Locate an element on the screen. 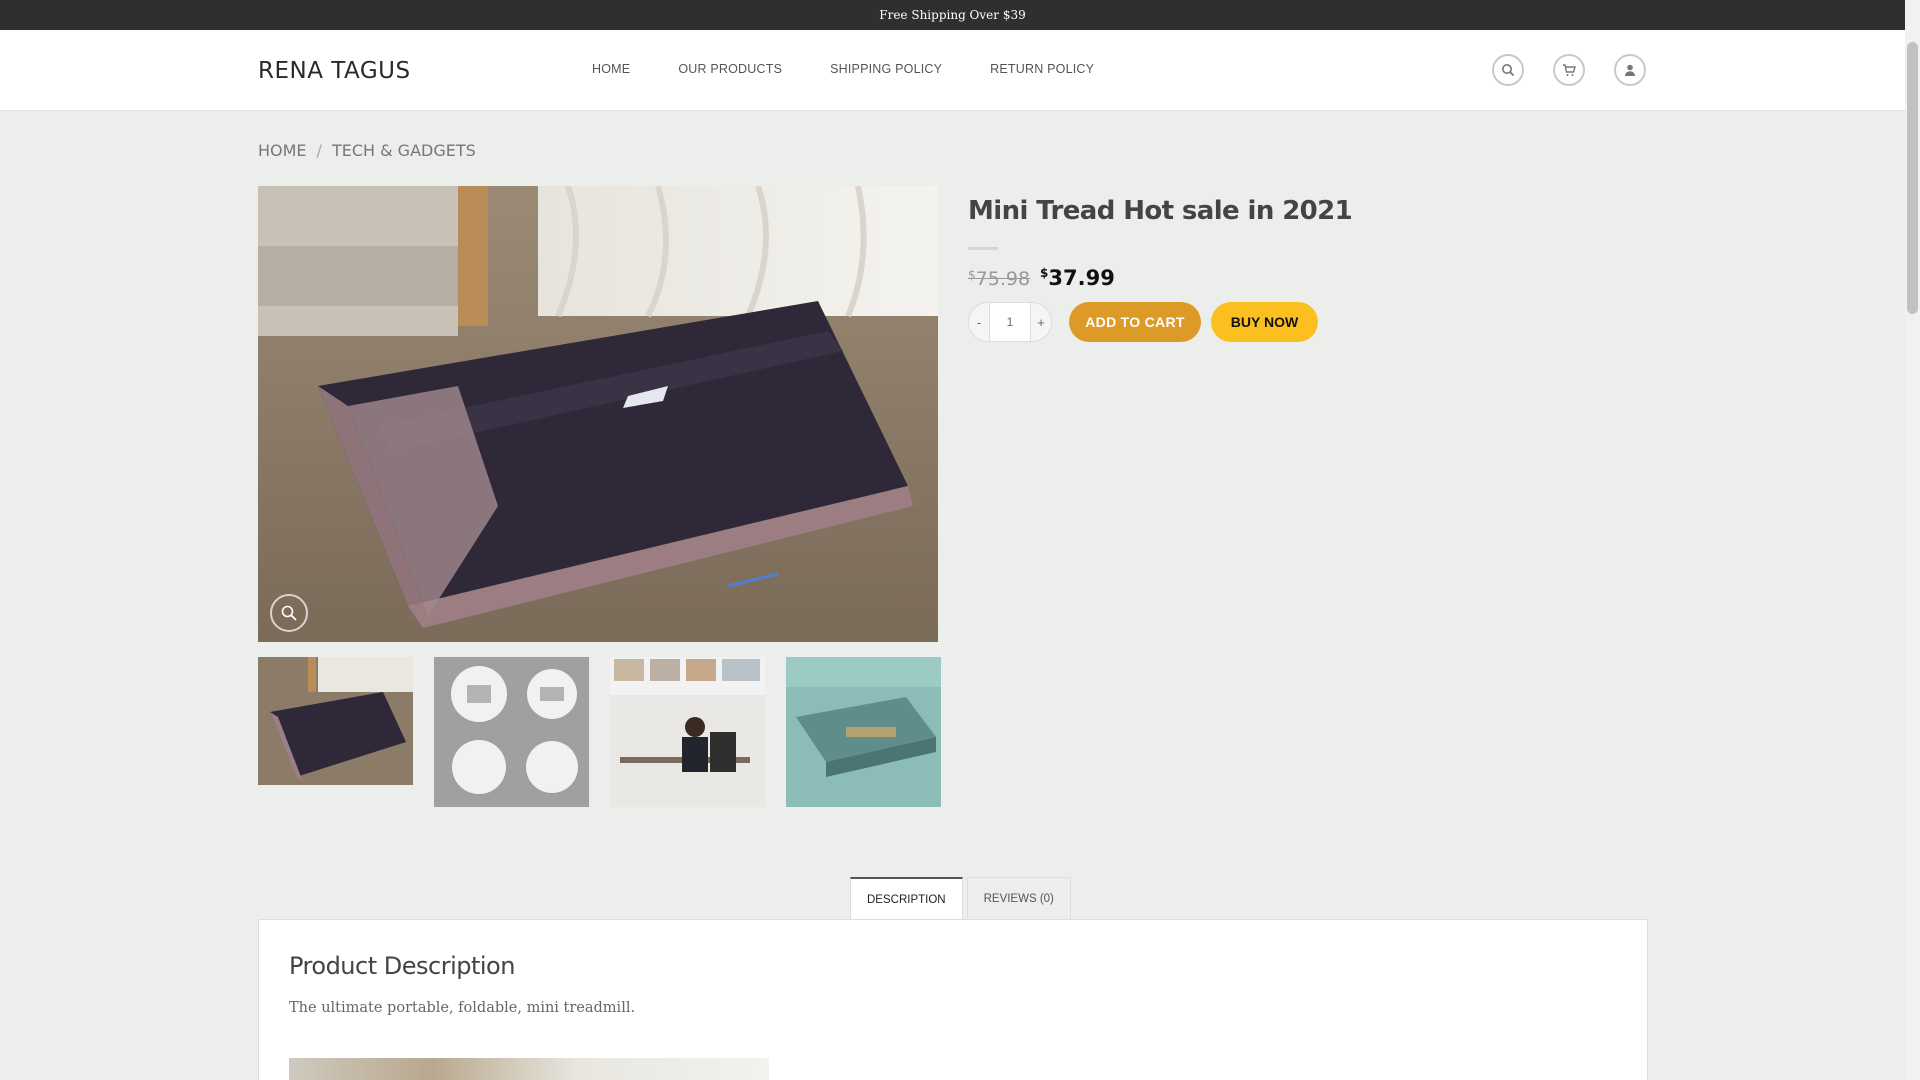 The image size is (1920, 1080). nav-shipping-policy: SHIPPING POLICY is located at coordinates (886, 69).